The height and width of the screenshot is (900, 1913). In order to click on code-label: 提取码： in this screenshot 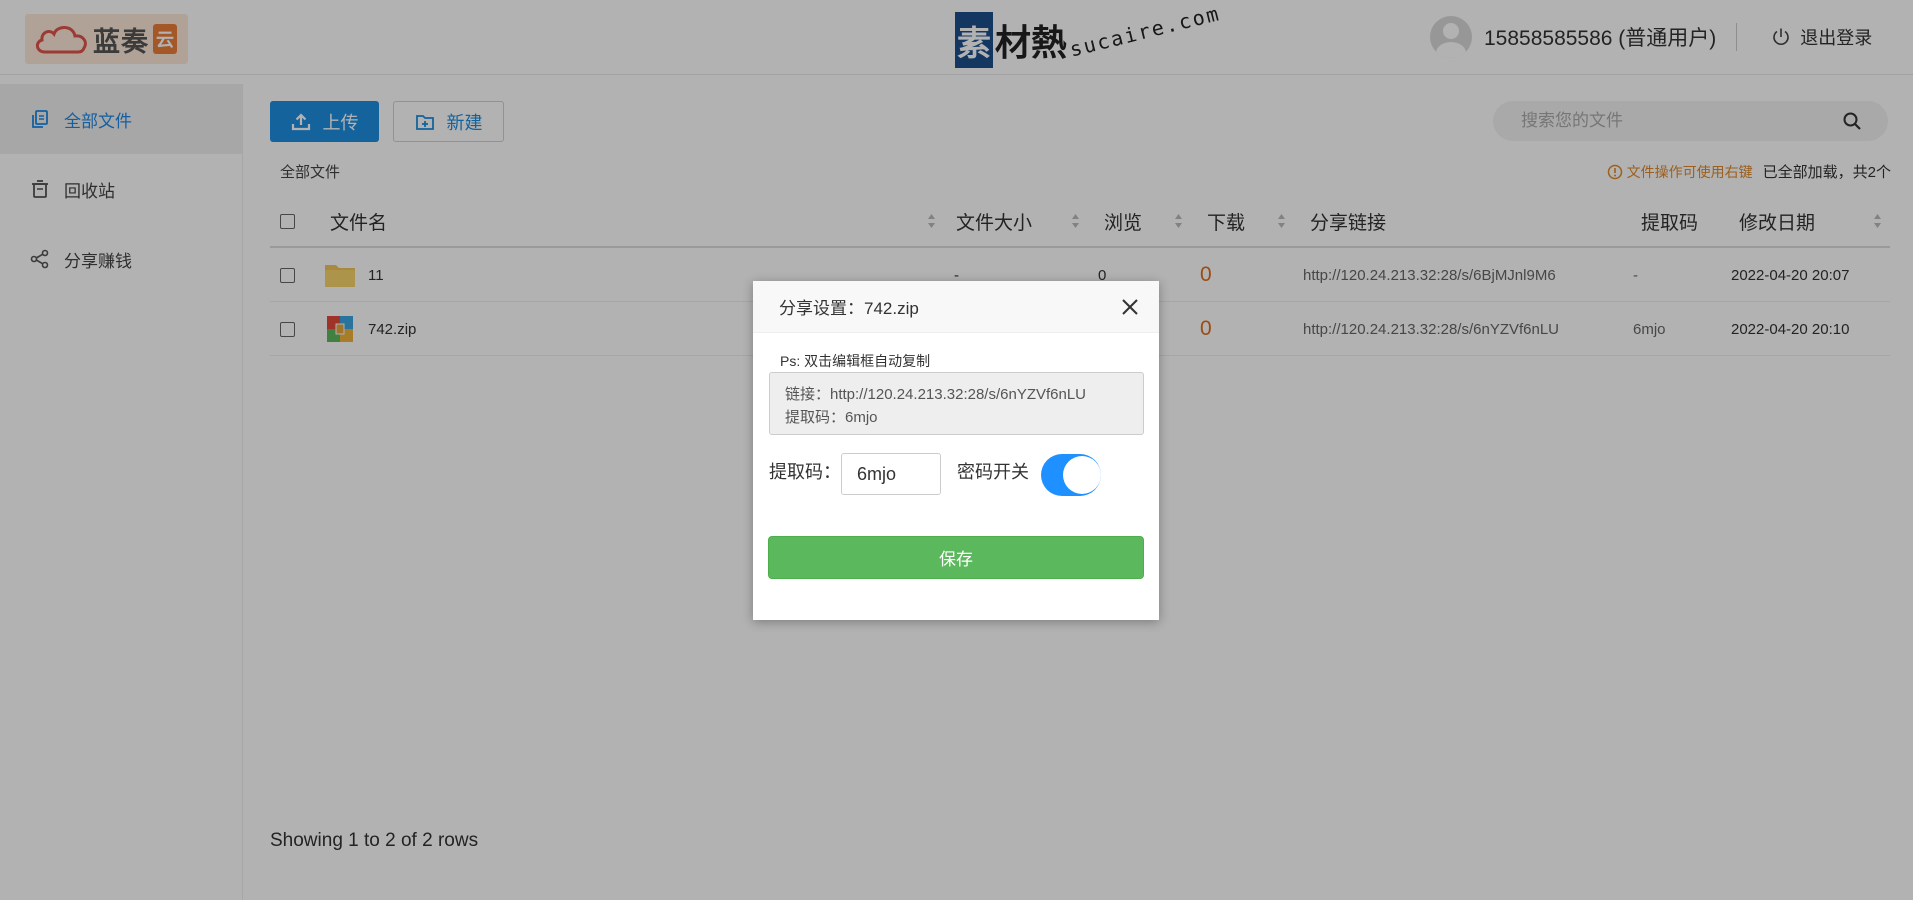, I will do `click(805, 472)`.